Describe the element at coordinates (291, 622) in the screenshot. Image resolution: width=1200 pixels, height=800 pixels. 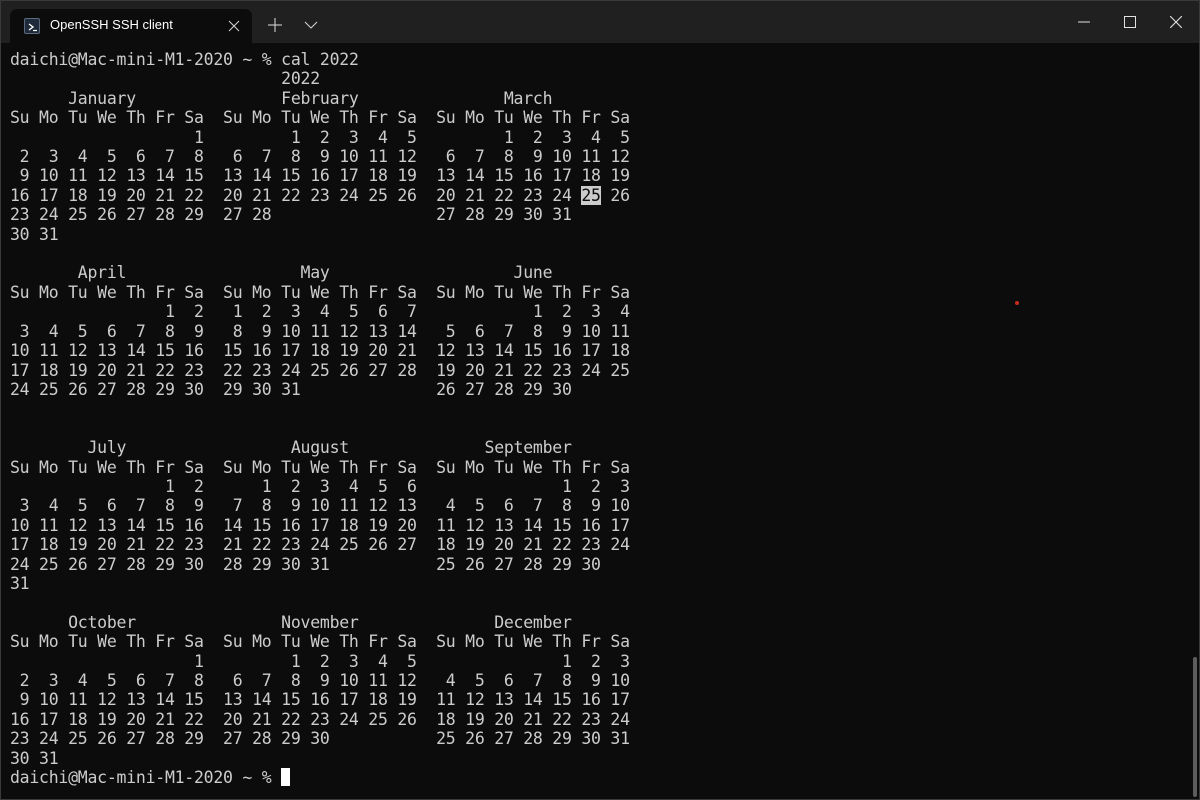
I see `output-line: October November December` at that location.